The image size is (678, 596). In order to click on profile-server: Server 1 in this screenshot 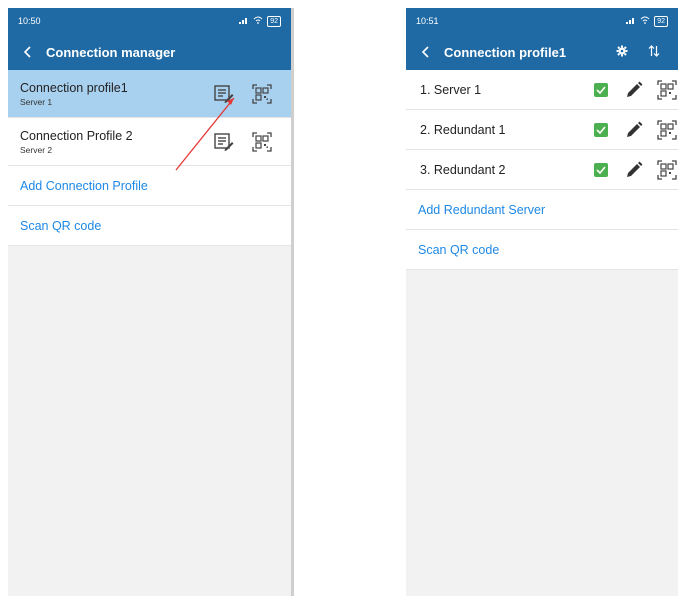, I will do `click(36, 101)`.